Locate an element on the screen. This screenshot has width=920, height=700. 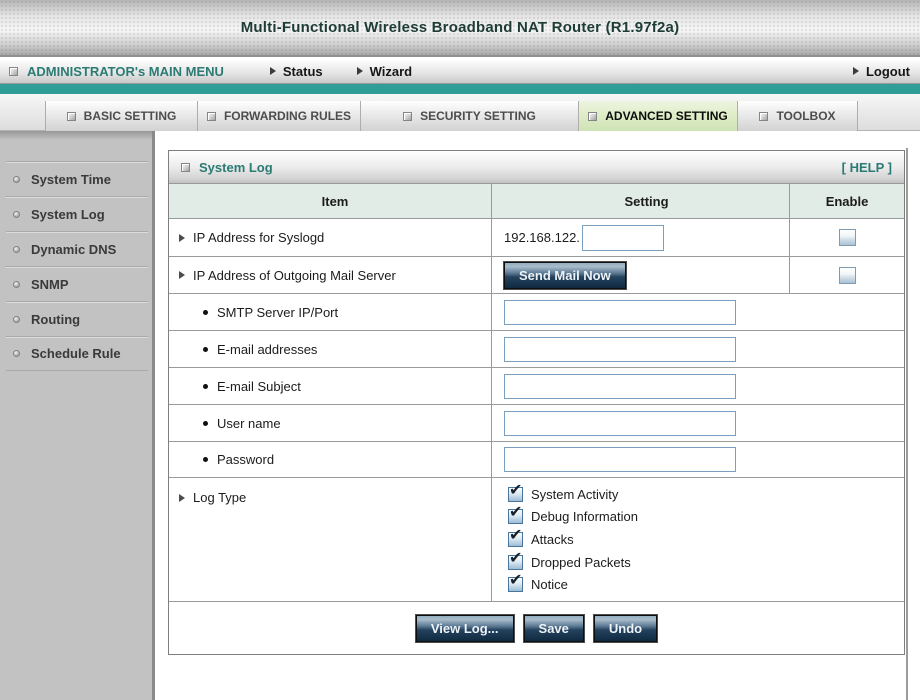
menu-item-logout: Logout is located at coordinates (881, 71).